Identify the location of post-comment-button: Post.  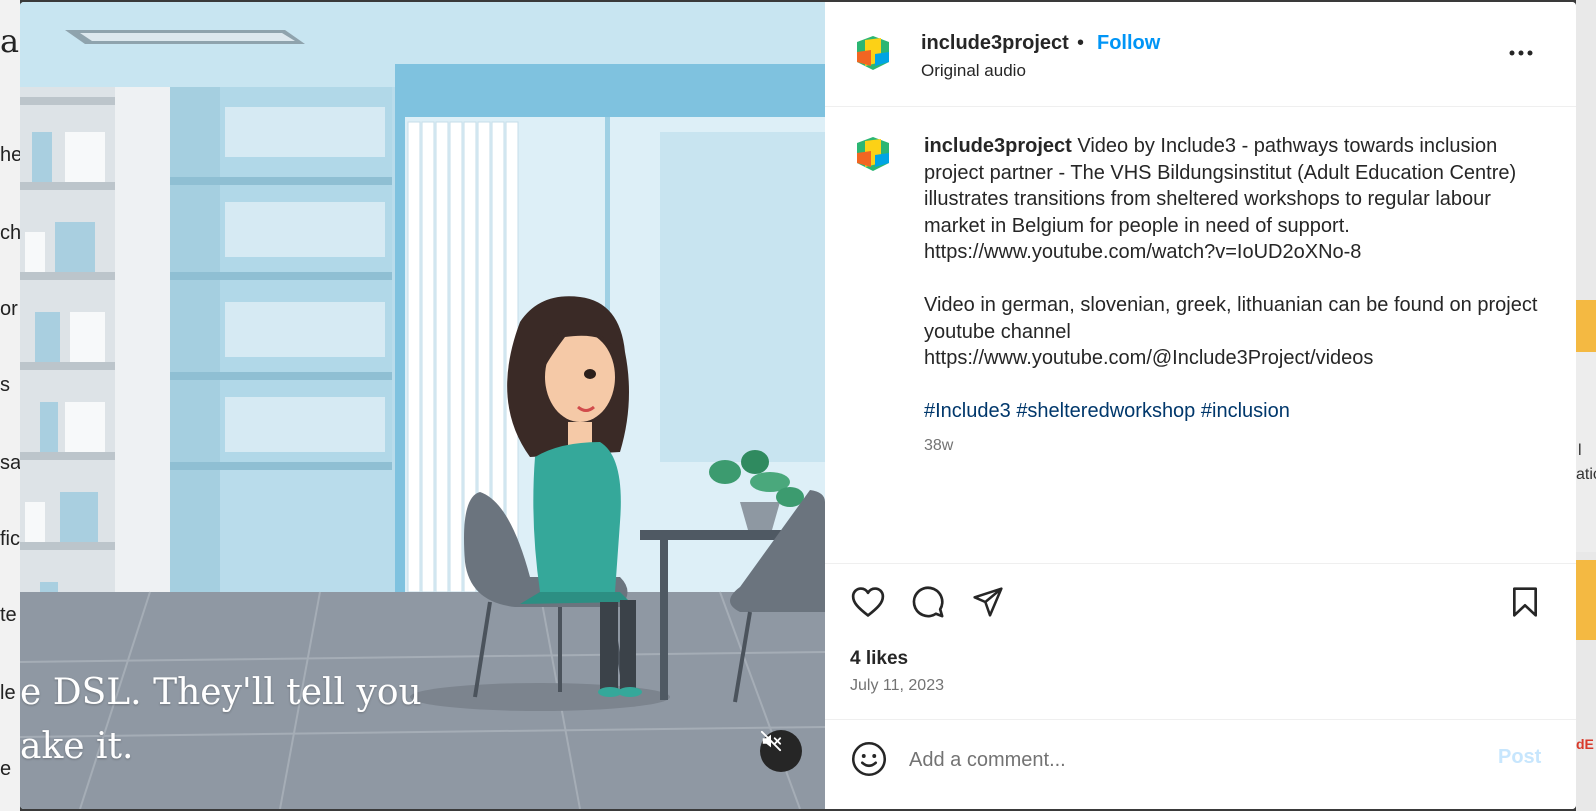
(1519, 757).